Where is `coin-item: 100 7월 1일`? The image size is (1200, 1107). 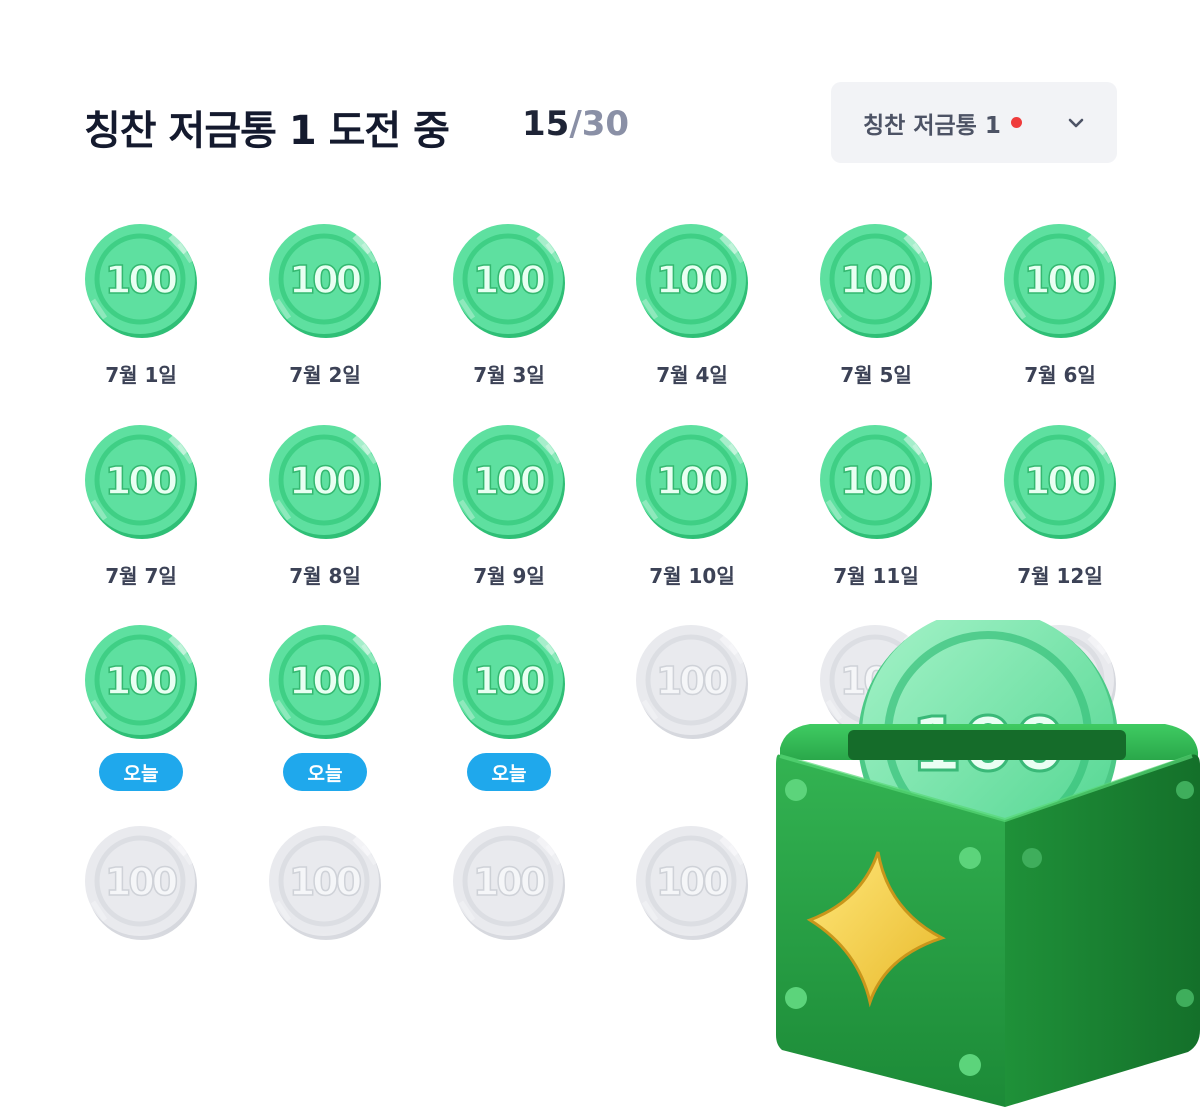 coin-item: 100 7월 1일 is located at coordinates (141, 304).